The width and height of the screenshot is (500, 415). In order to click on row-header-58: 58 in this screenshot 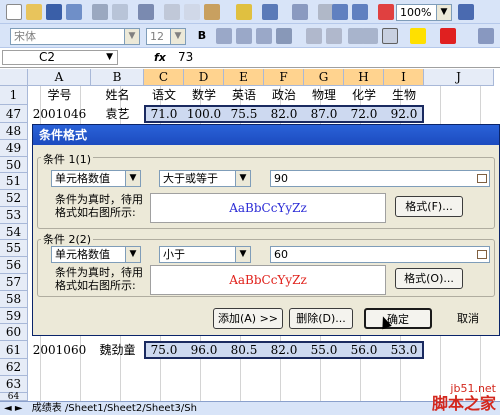, I will do `click(14, 299)`.